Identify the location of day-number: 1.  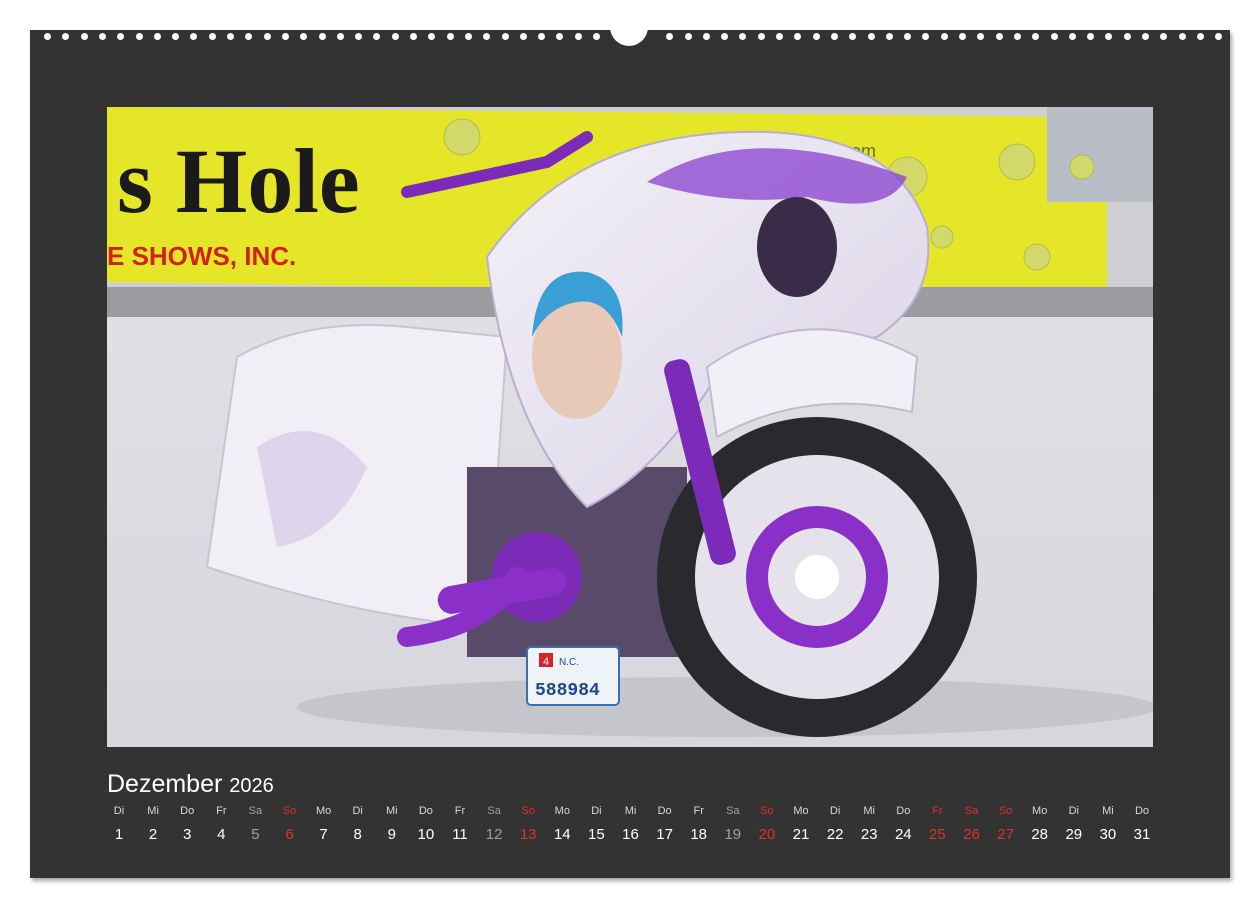
(119, 834).